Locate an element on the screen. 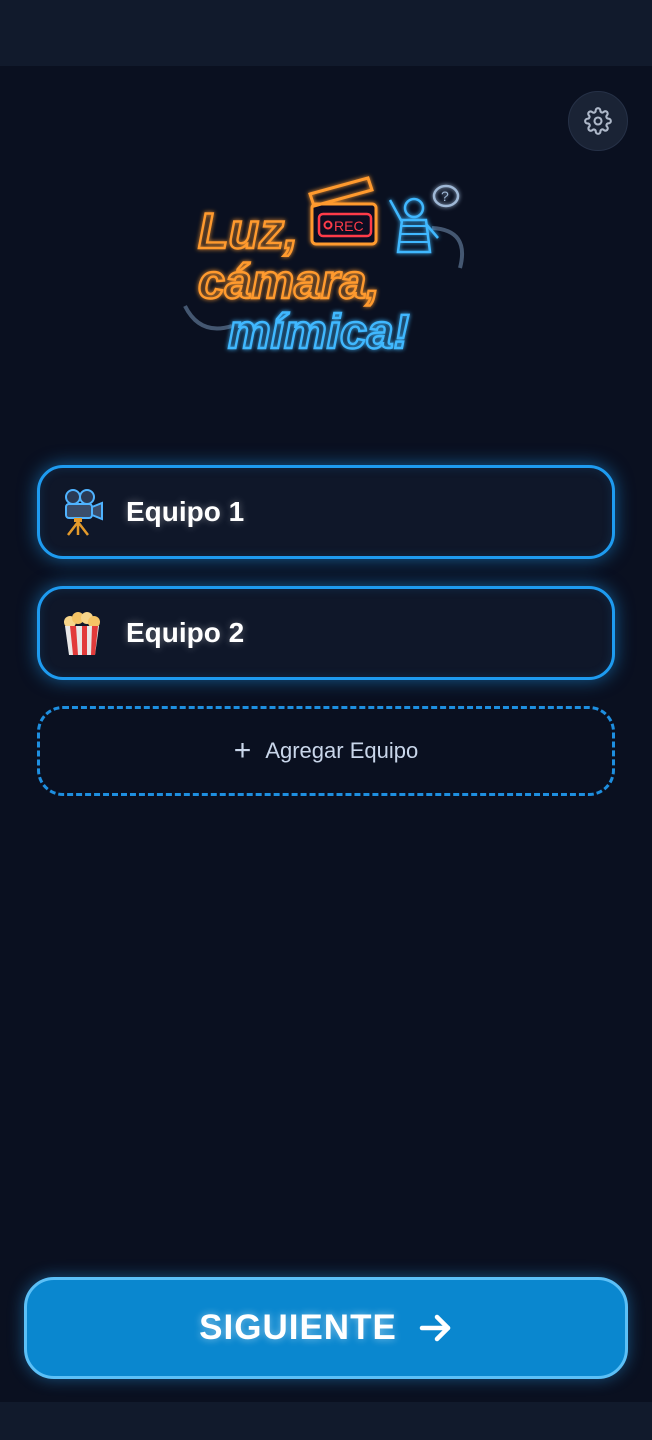 The width and height of the screenshot is (652, 1440). plus-icon: + is located at coordinates (242, 750).